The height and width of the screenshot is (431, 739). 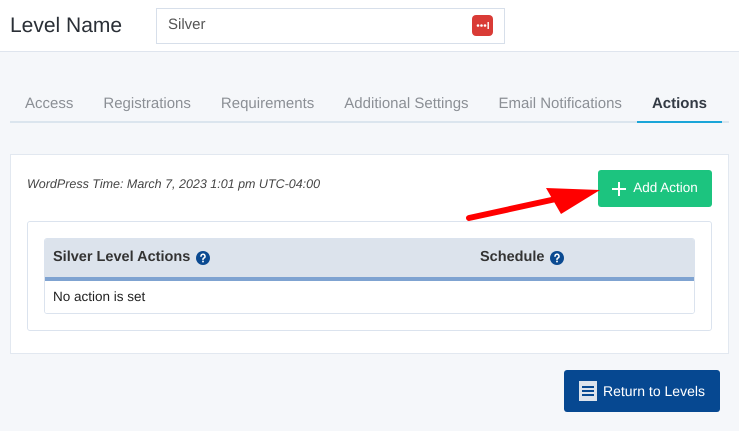 What do you see at coordinates (588, 391) in the screenshot?
I see `list-icon` at bounding box center [588, 391].